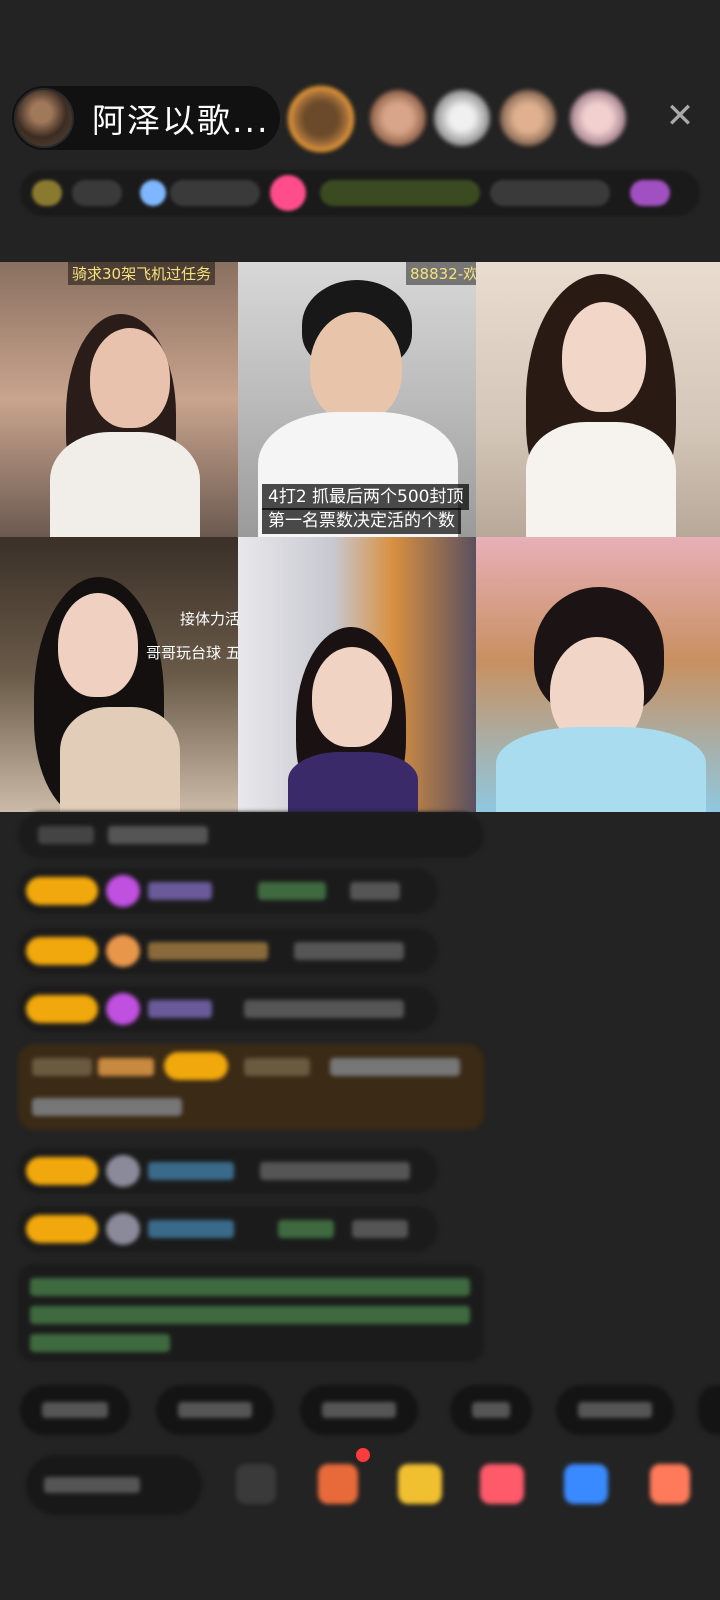 This screenshot has height=1600, width=720. What do you see at coordinates (44, 118) in the screenshot?
I see `host-avatar` at bounding box center [44, 118].